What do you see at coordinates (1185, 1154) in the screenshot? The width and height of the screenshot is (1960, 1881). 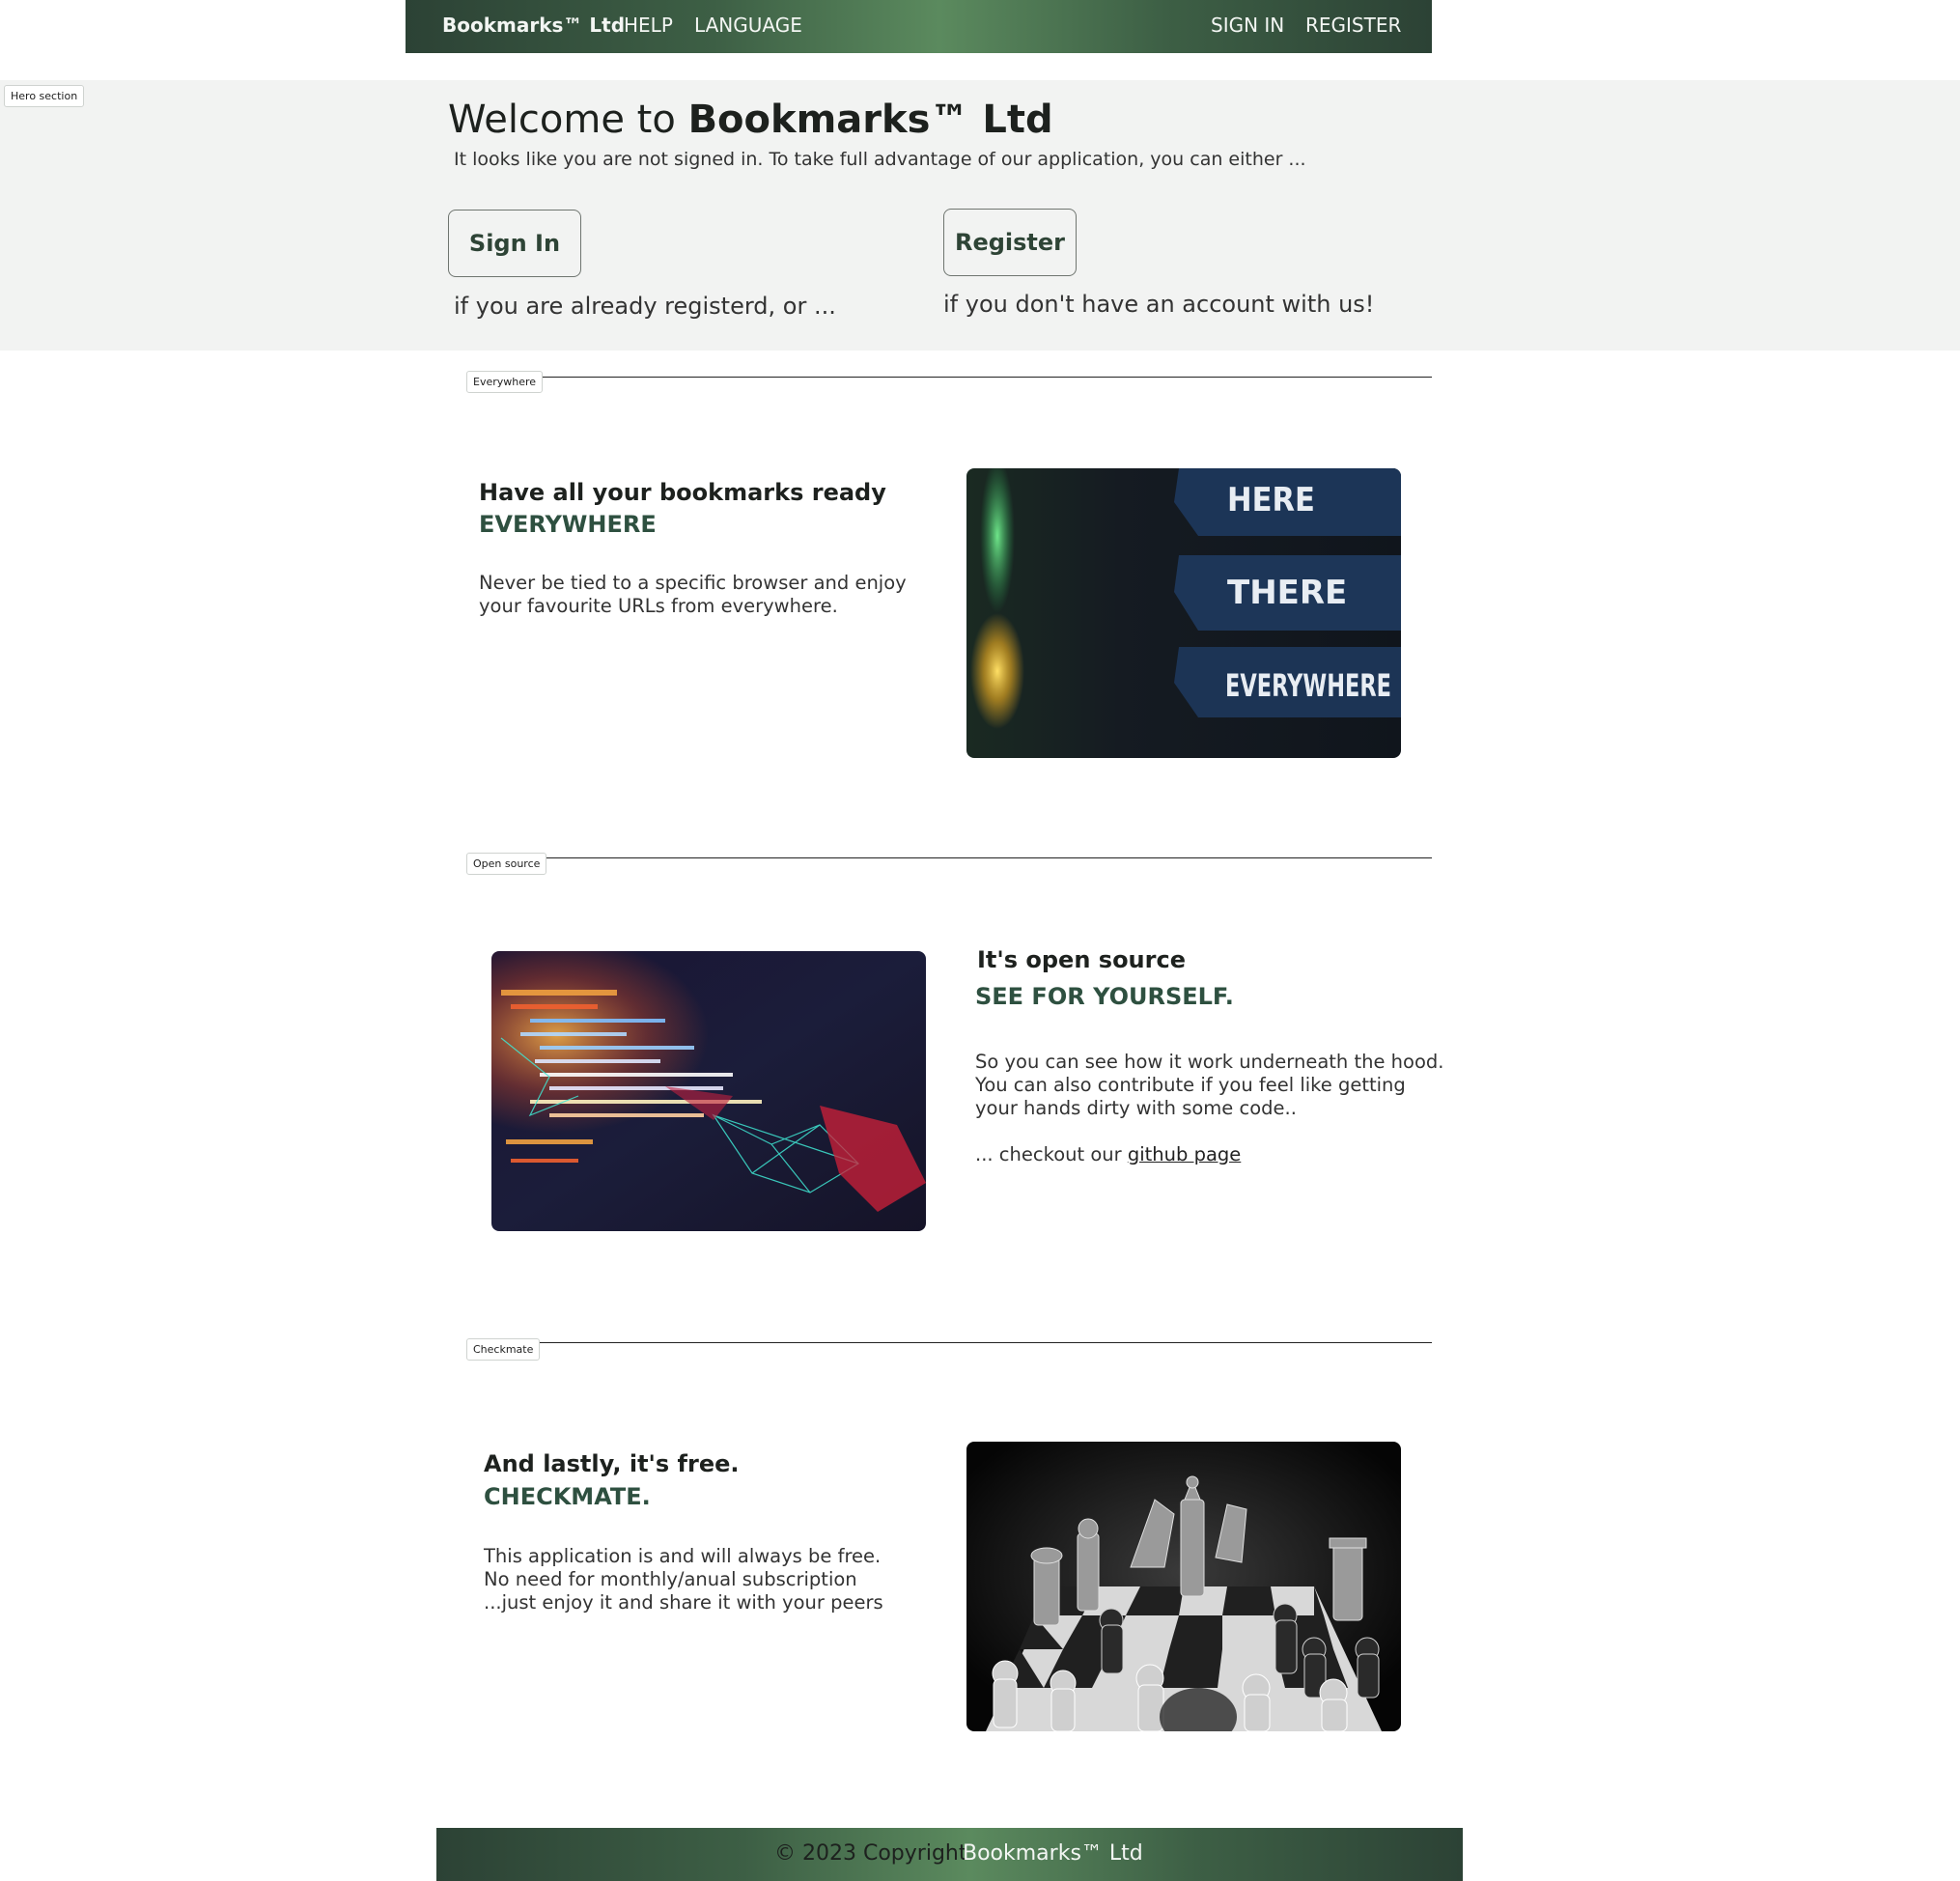 I see `github-page-link: github page` at bounding box center [1185, 1154].